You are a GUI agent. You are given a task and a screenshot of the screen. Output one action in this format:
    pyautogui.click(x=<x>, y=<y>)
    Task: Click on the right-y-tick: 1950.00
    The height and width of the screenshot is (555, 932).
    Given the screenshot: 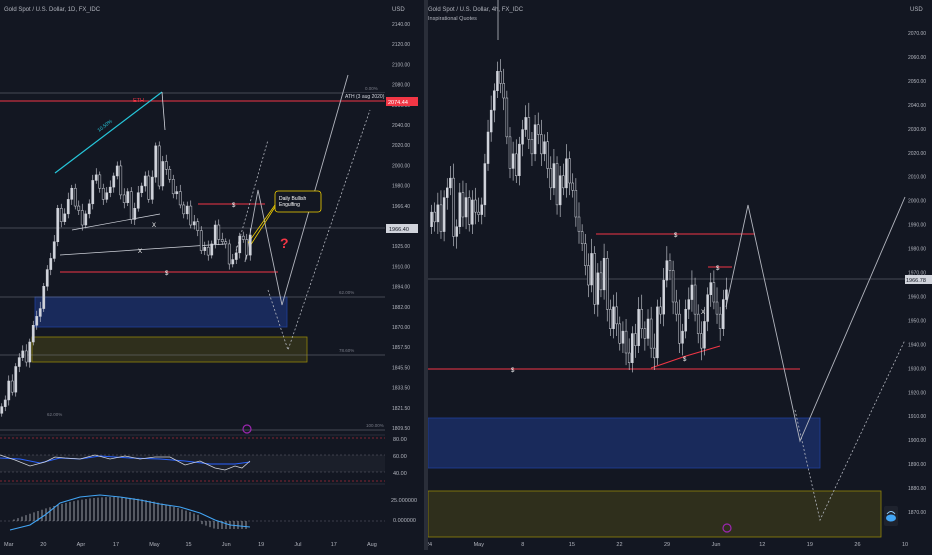 What is the action you would take?
    pyautogui.click(x=917, y=321)
    